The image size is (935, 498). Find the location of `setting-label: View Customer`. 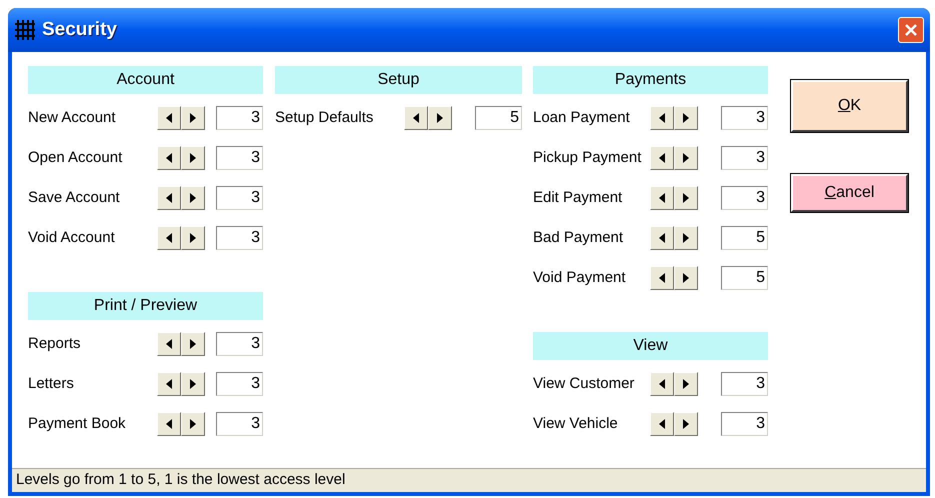

setting-label: View Customer is located at coordinates (584, 384).